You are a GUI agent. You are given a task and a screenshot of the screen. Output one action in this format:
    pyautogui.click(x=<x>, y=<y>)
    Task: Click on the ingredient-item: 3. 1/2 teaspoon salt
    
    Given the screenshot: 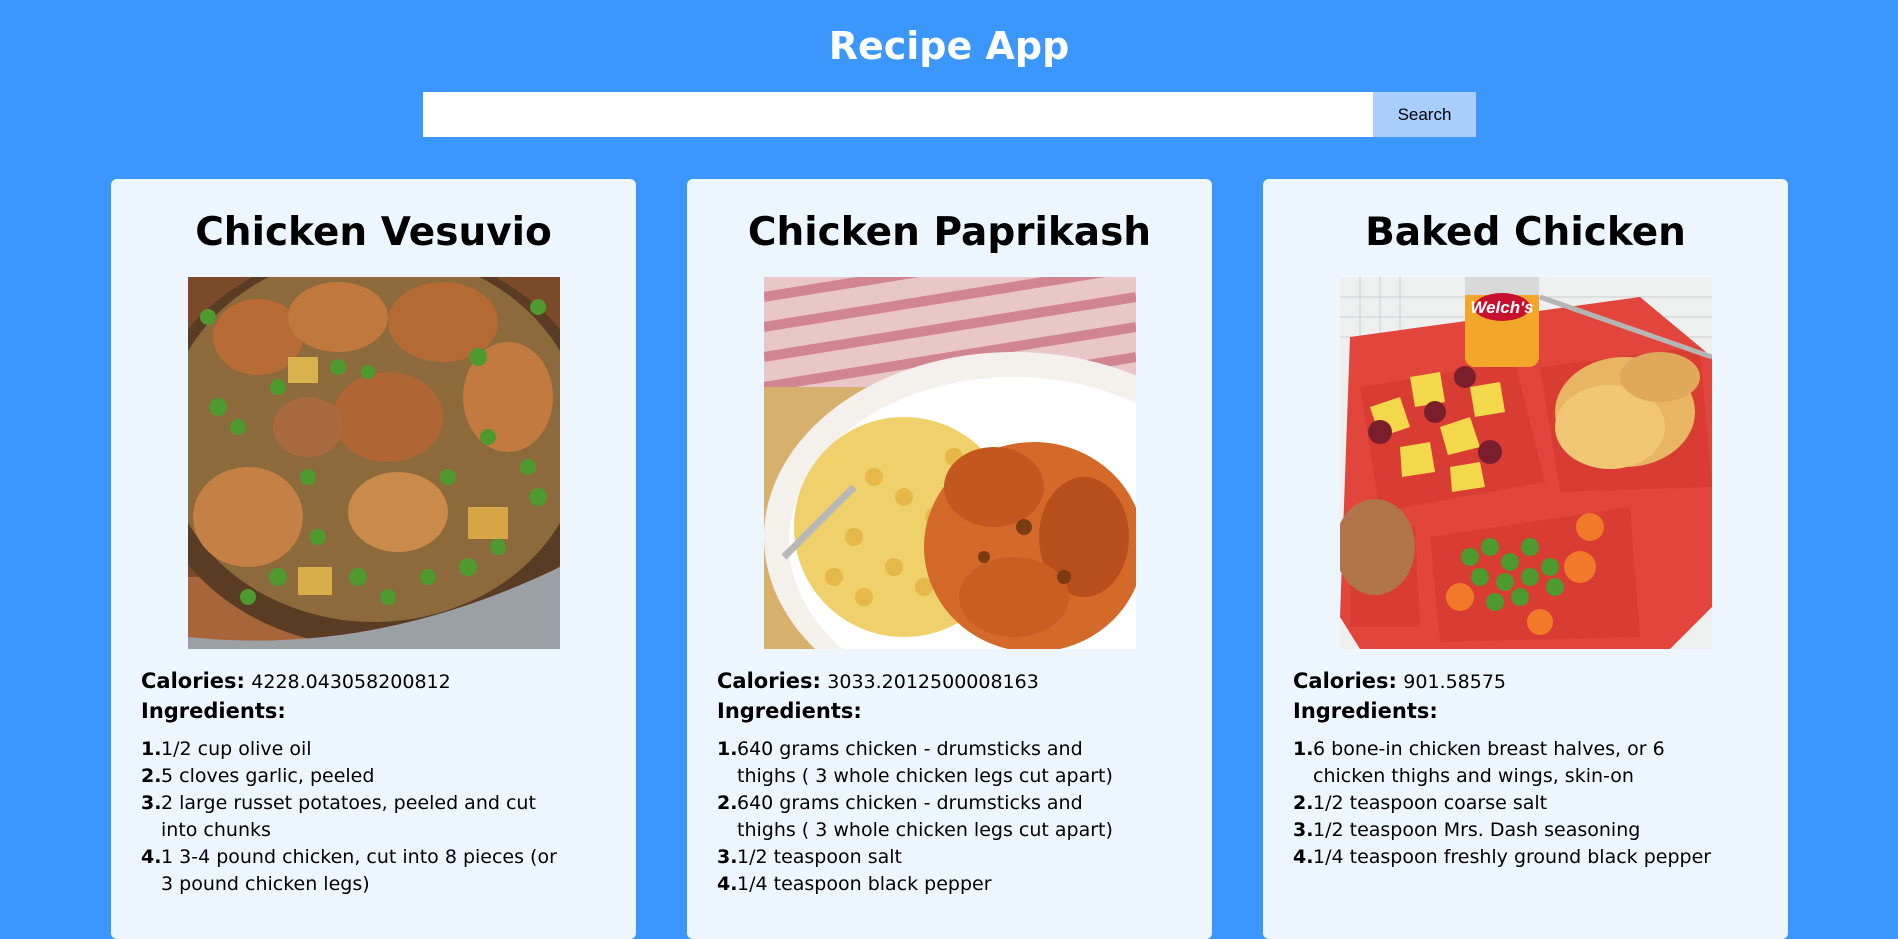 What is the action you would take?
    pyautogui.click(x=927, y=857)
    